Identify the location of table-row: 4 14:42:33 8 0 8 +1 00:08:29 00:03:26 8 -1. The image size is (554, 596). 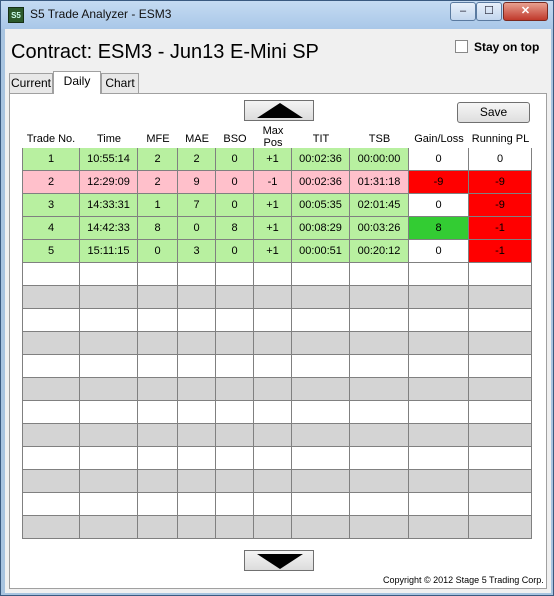
(280, 228).